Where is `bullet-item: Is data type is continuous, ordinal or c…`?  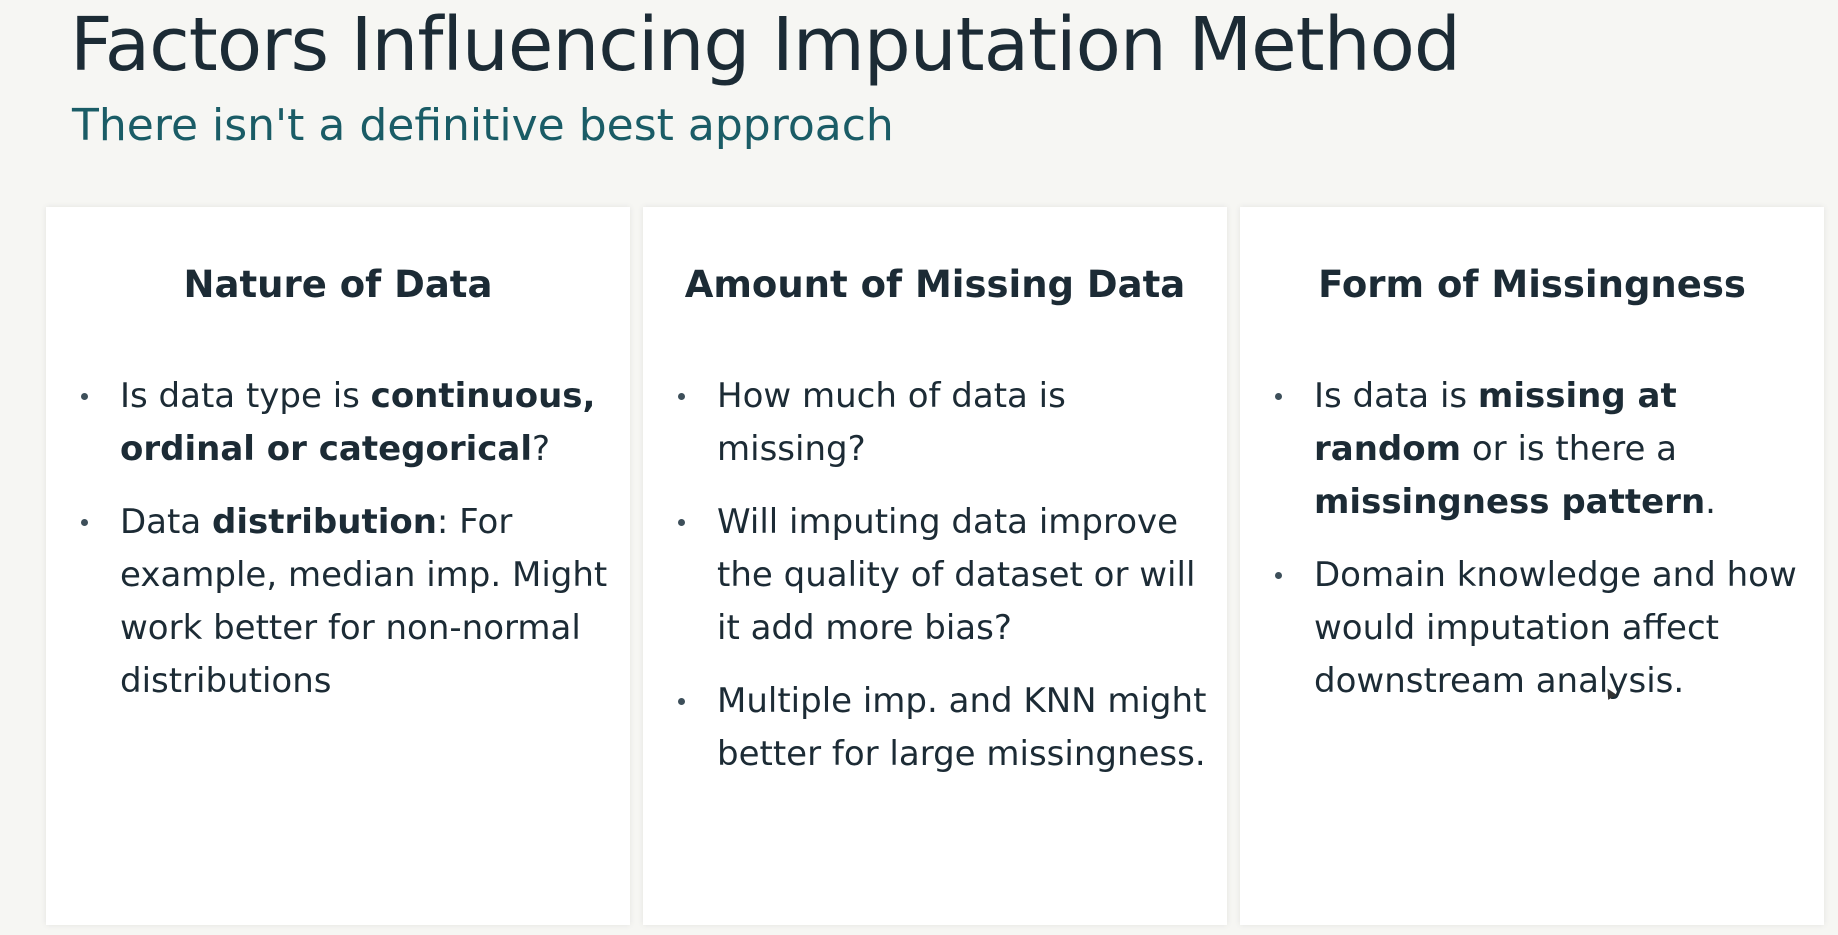
bullet-item: Is data type is continuous, ordinal or c… is located at coordinates (338, 423).